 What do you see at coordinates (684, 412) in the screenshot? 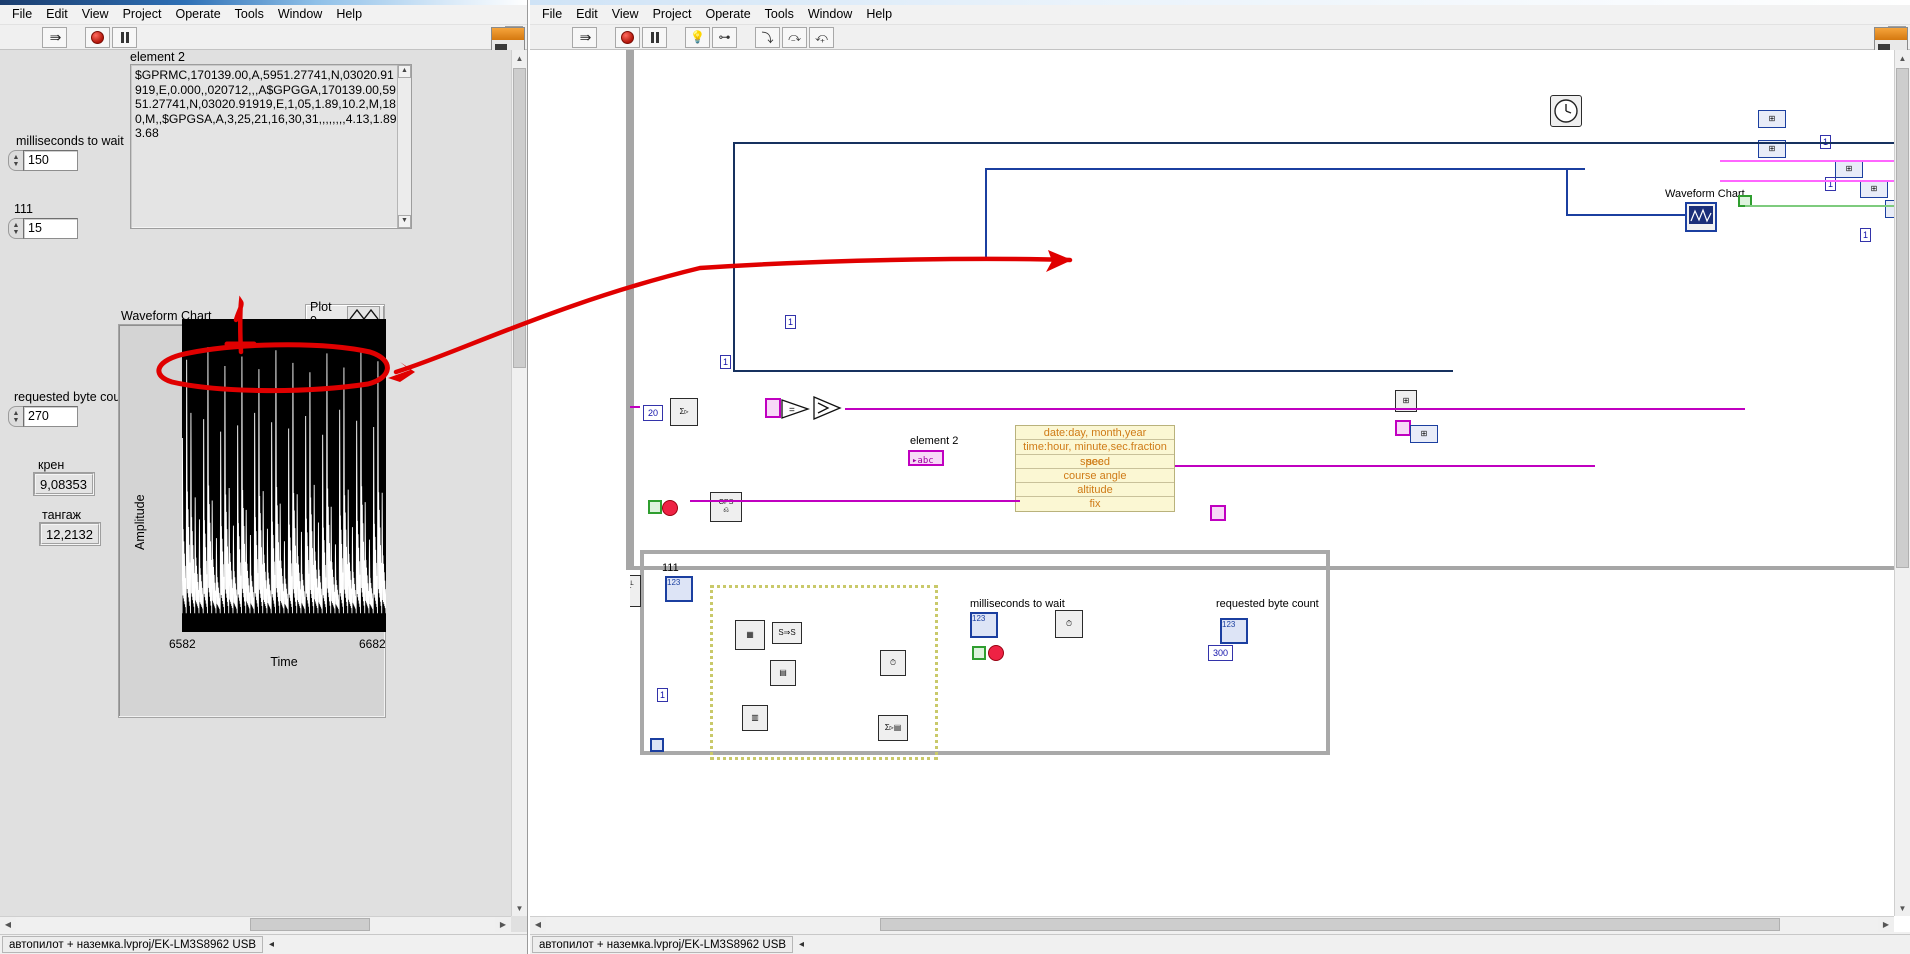
I see `array-index-node: Σ▹` at bounding box center [684, 412].